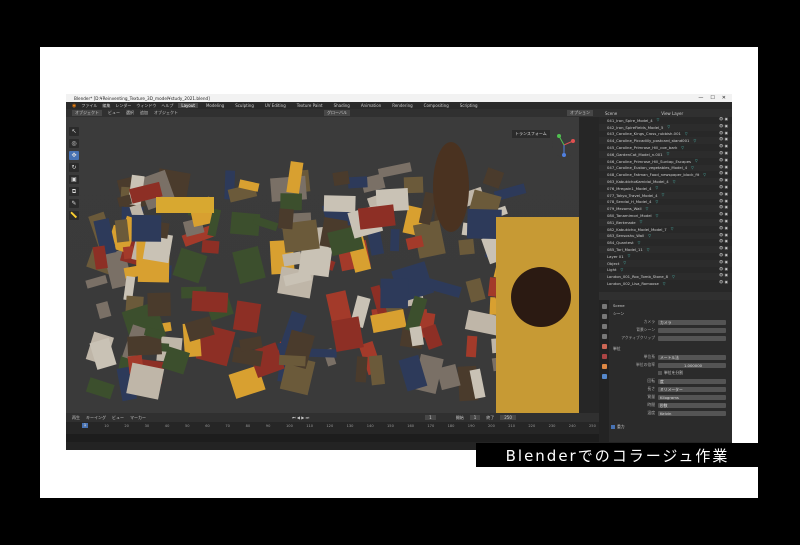 This screenshot has width=800, height=545. What do you see at coordinates (665, 270) in the screenshot?
I see `outliner-row: Light ▽ 👁 ▣` at bounding box center [665, 270].